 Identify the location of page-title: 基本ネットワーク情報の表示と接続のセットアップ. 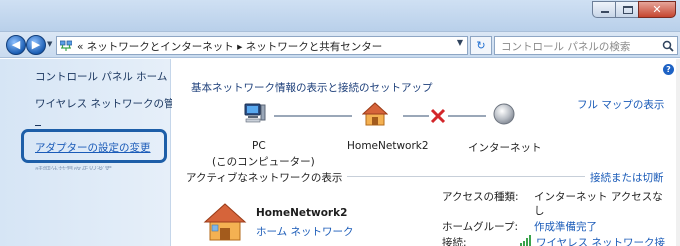
(312, 88).